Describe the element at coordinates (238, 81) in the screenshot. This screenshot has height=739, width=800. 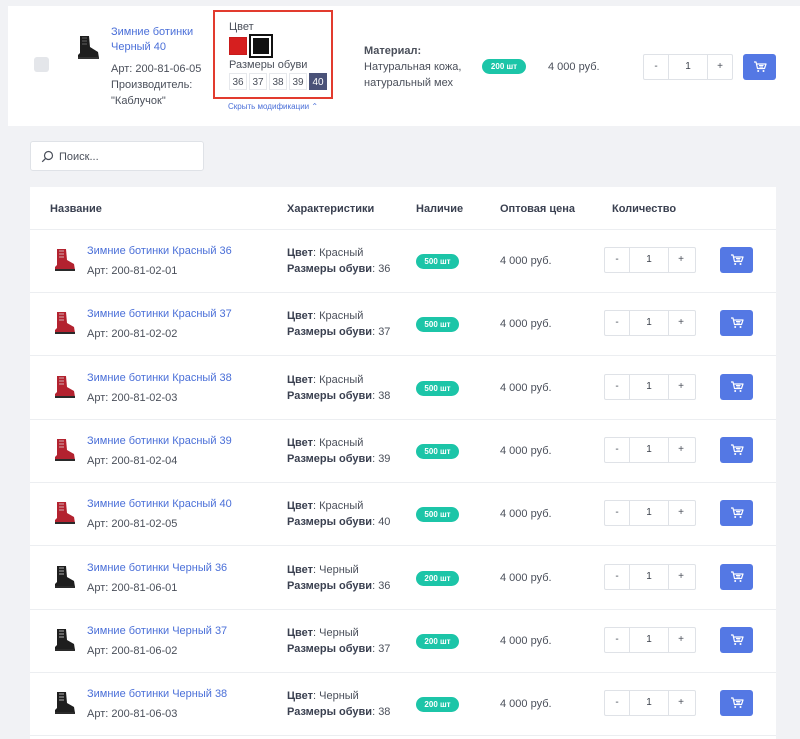
I see `size-option-36: 36` at that location.